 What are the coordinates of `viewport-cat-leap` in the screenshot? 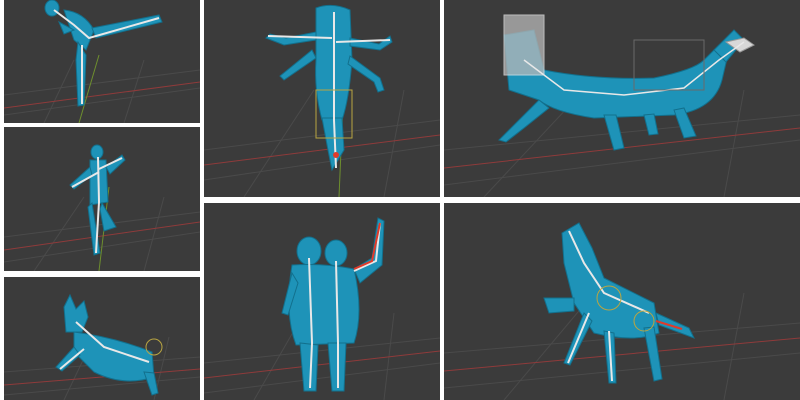 It's located at (102, 338).